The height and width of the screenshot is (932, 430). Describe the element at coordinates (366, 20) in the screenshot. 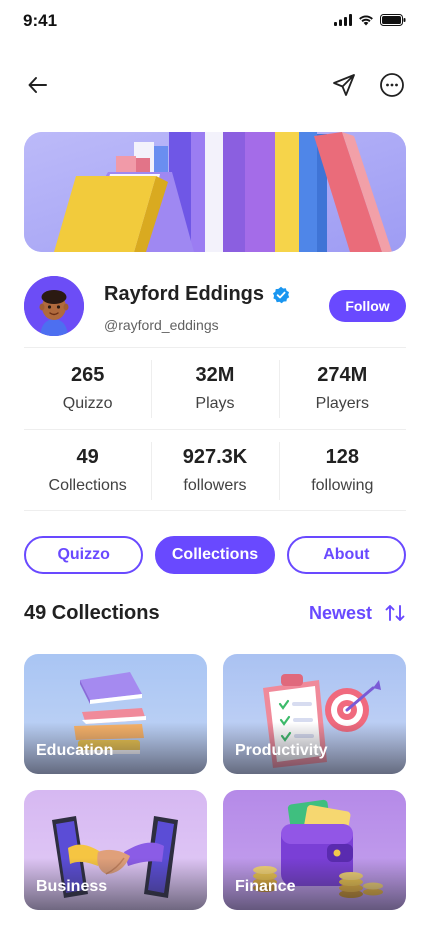

I see `wifi-icon` at that location.